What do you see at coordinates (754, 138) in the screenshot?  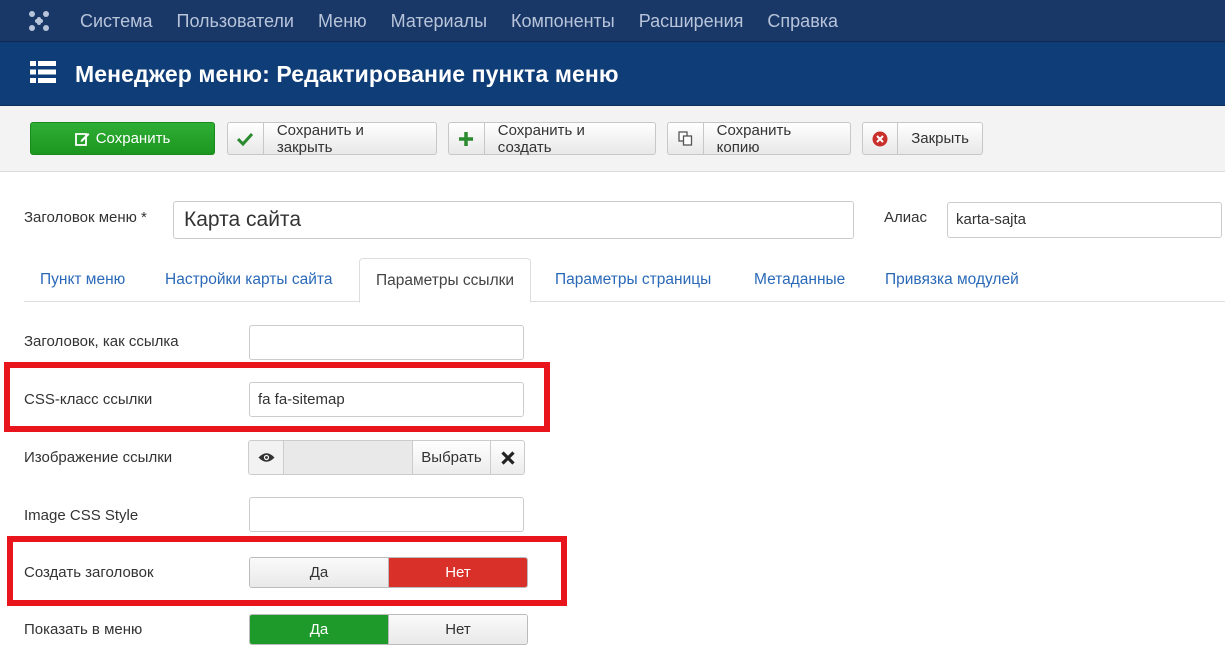 I see `save-copy-label: Сохранить копию` at bounding box center [754, 138].